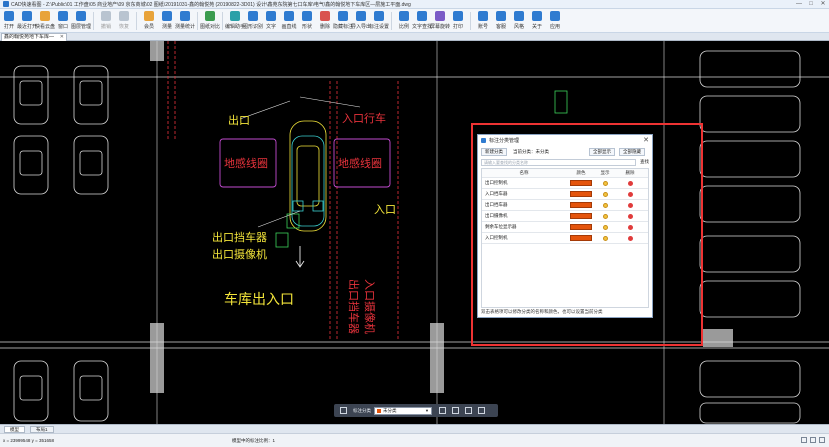 The image size is (829, 447). I want to click on maximize-button: □, so click(811, 4).